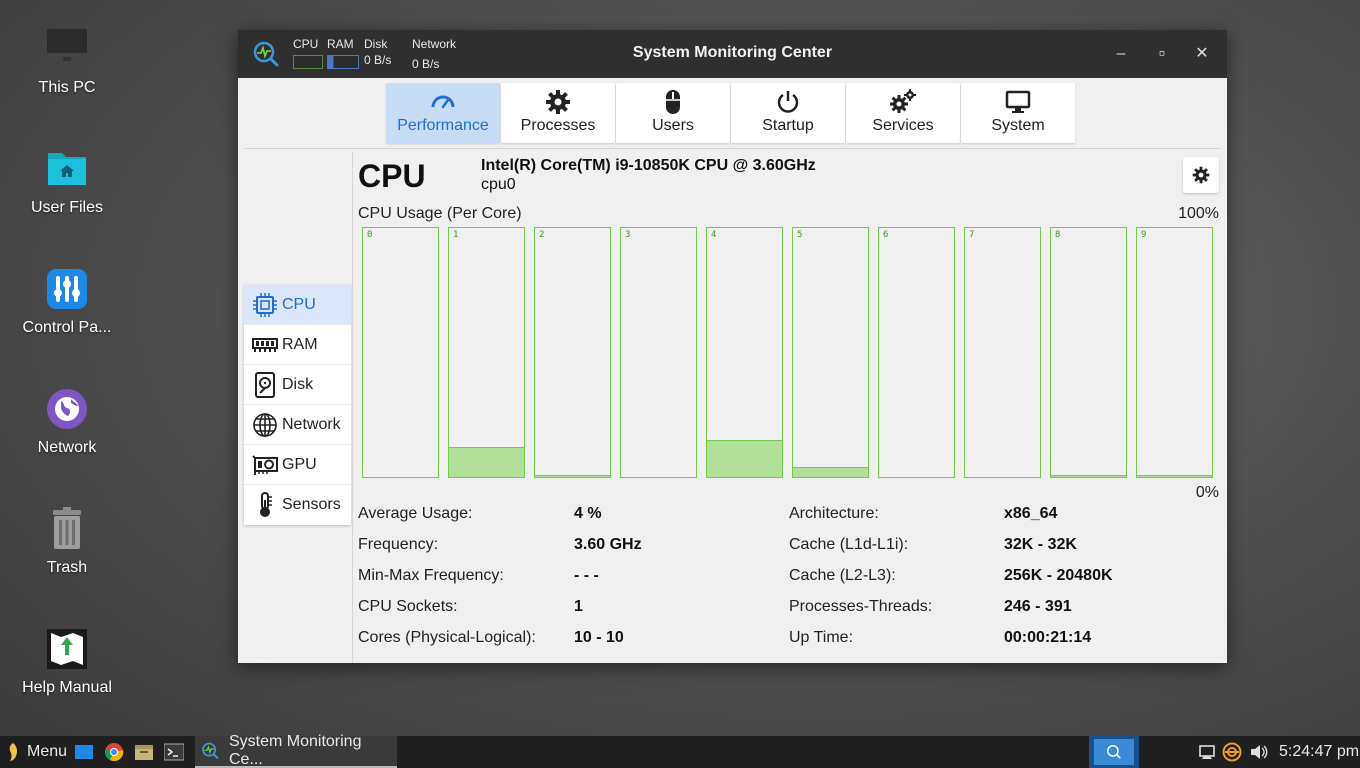 This screenshot has height=768, width=1360. Describe the element at coordinates (1058, 235) in the screenshot. I see `core-number-label: 8` at that location.